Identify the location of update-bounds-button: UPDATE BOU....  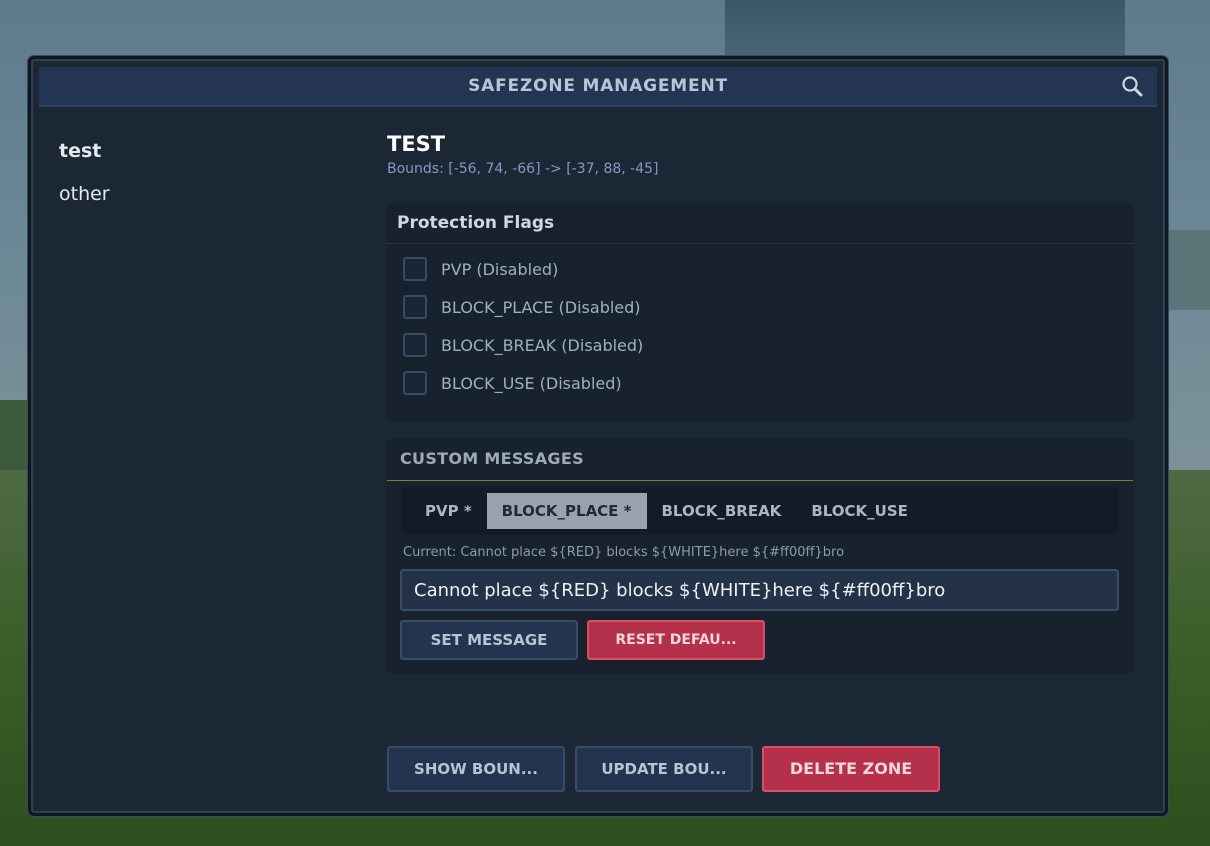
(664, 769).